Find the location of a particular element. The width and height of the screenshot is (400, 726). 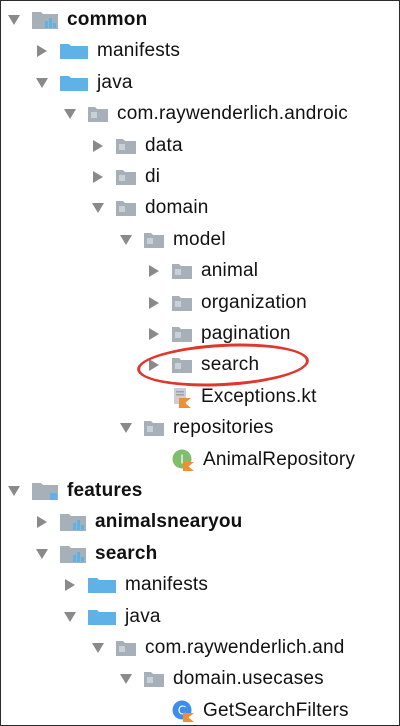

tree-row-label: data is located at coordinates (164, 145).